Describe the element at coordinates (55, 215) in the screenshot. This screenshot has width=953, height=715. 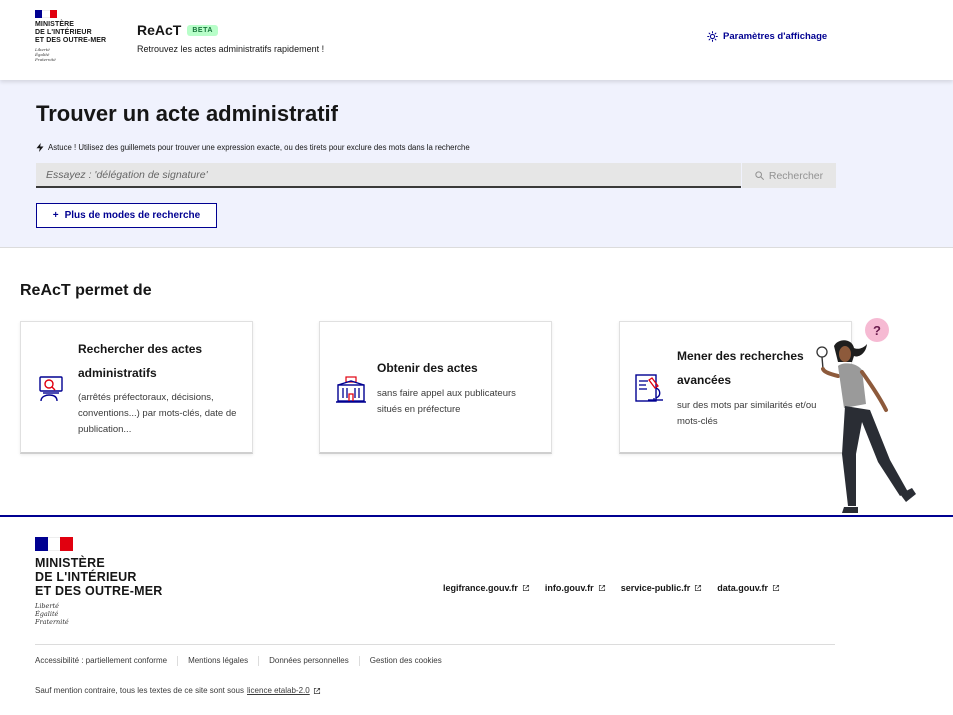
I see `plus-icon: +` at that location.